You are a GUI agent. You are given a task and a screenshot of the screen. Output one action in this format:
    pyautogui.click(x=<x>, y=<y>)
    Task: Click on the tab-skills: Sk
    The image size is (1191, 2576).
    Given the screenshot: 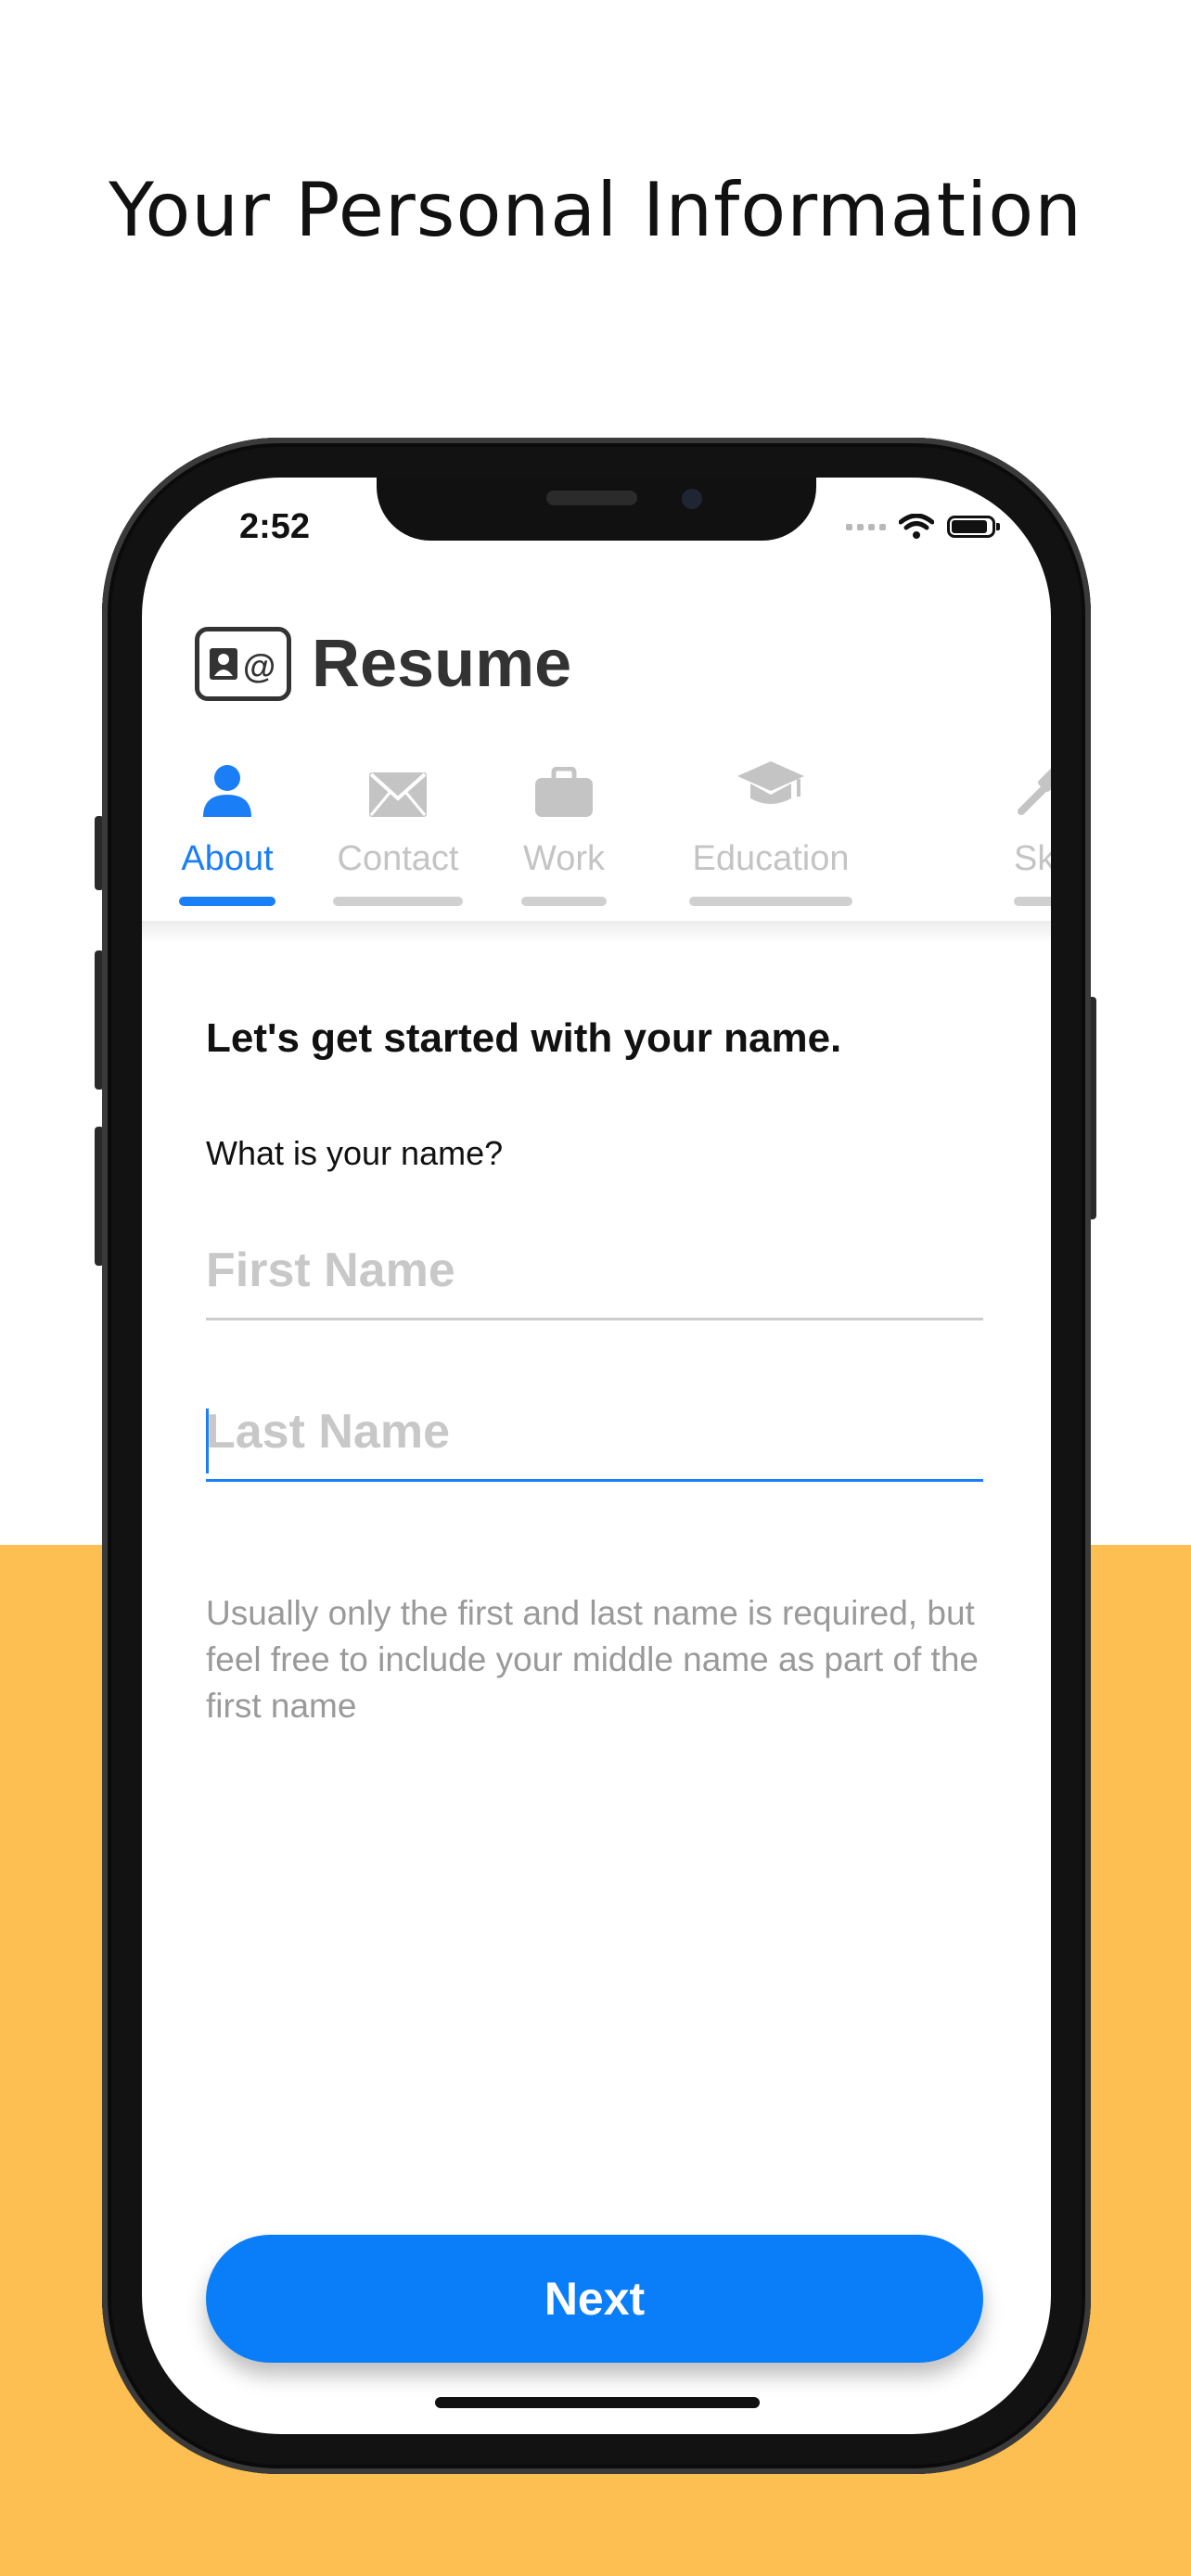 What is the action you would take?
    pyautogui.click(x=1032, y=839)
    